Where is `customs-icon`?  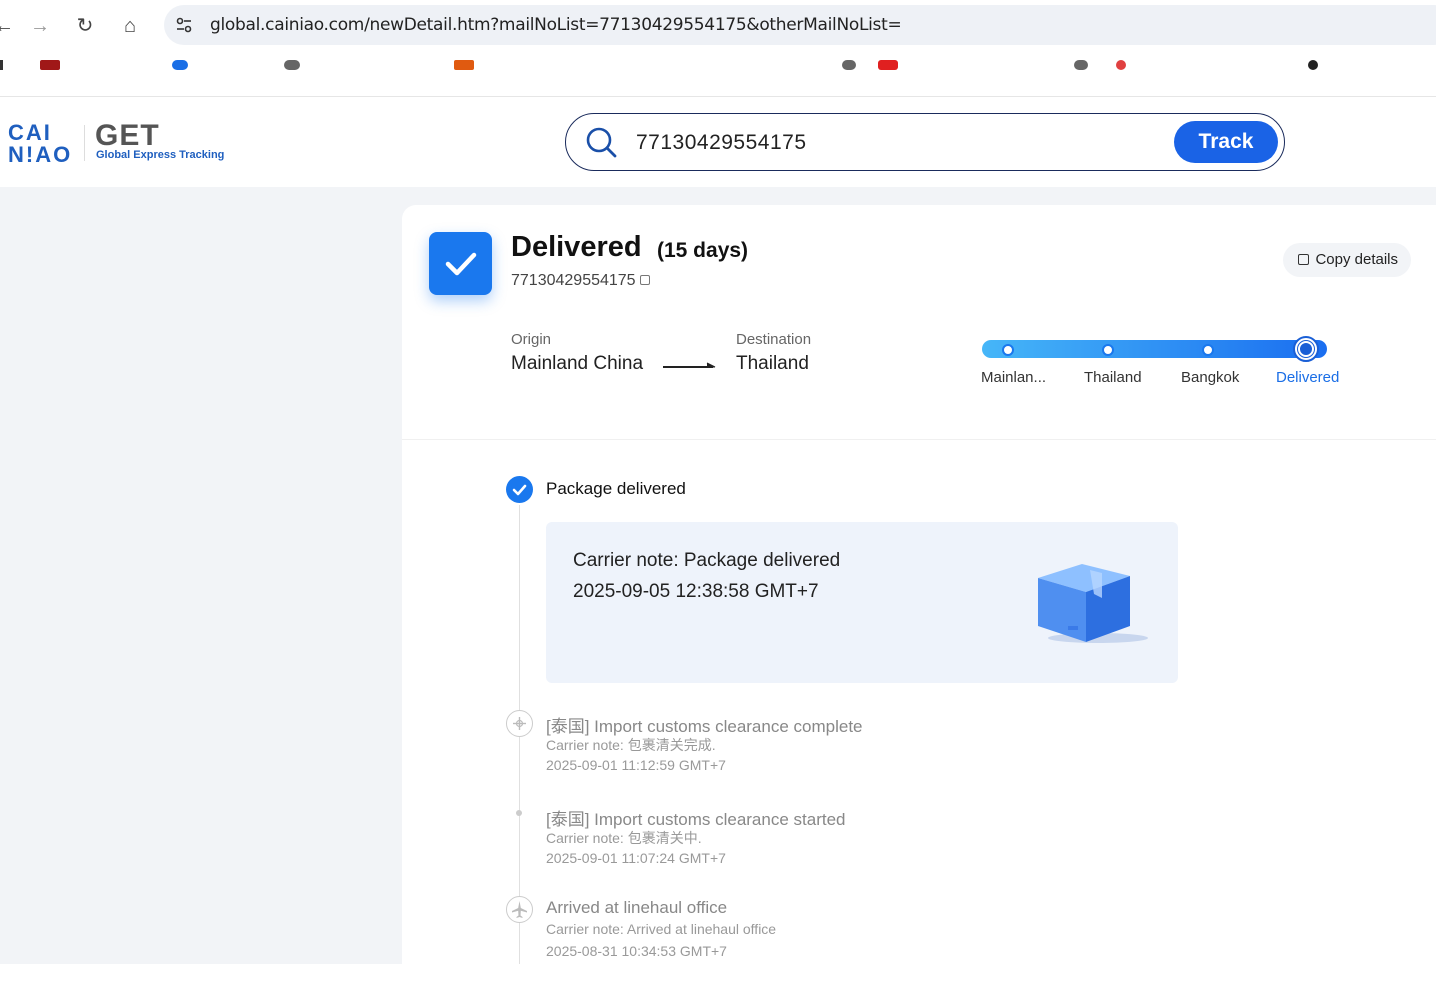 customs-icon is located at coordinates (519, 723).